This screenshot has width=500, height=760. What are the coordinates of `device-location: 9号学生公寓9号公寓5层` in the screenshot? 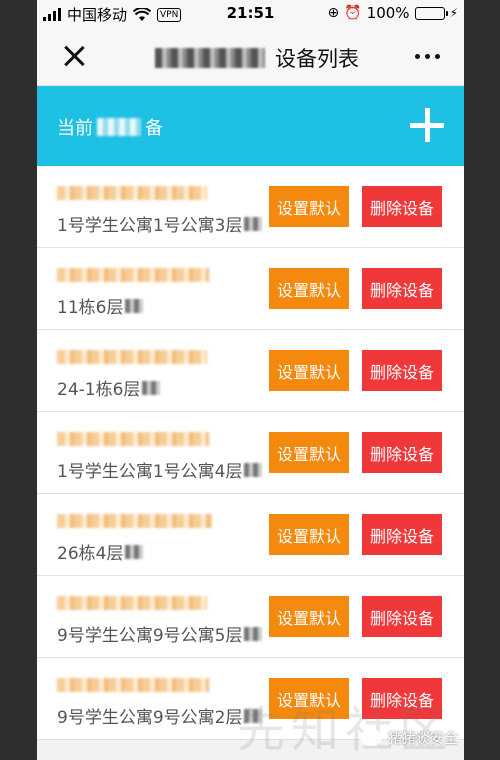 It's located at (160, 633).